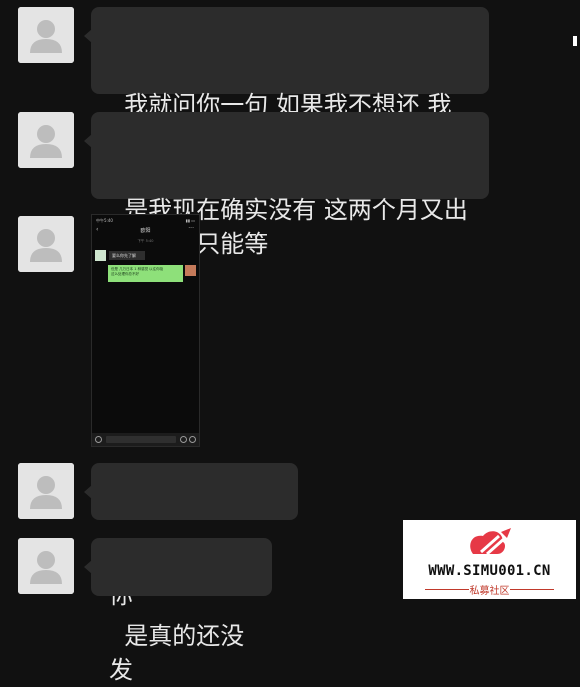 This screenshot has width=580, height=687. Describe the element at coordinates (286, 185) in the screenshot. I see `message-bubble: 是我现在确实没有 这两个月又出 了事 我只能等` at that location.